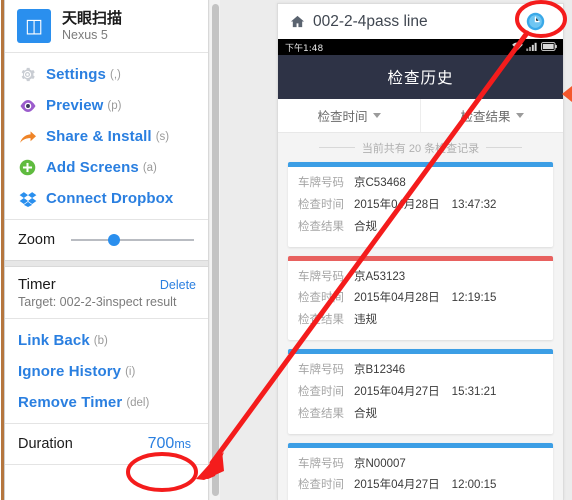 This screenshot has height=500, width=572. I want to click on record-count-row: 当前共有 20 条检查记录, so click(420, 147).